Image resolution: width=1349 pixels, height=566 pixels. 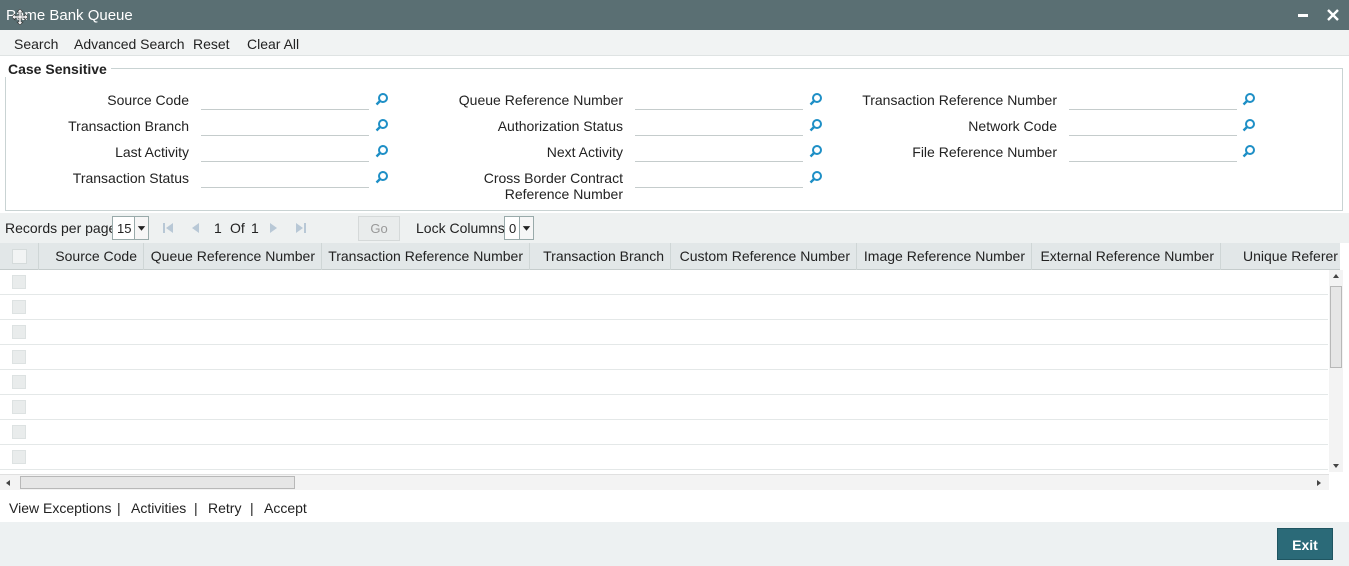 I want to click on transaction-status-lookup-icon, so click(x=382, y=177).